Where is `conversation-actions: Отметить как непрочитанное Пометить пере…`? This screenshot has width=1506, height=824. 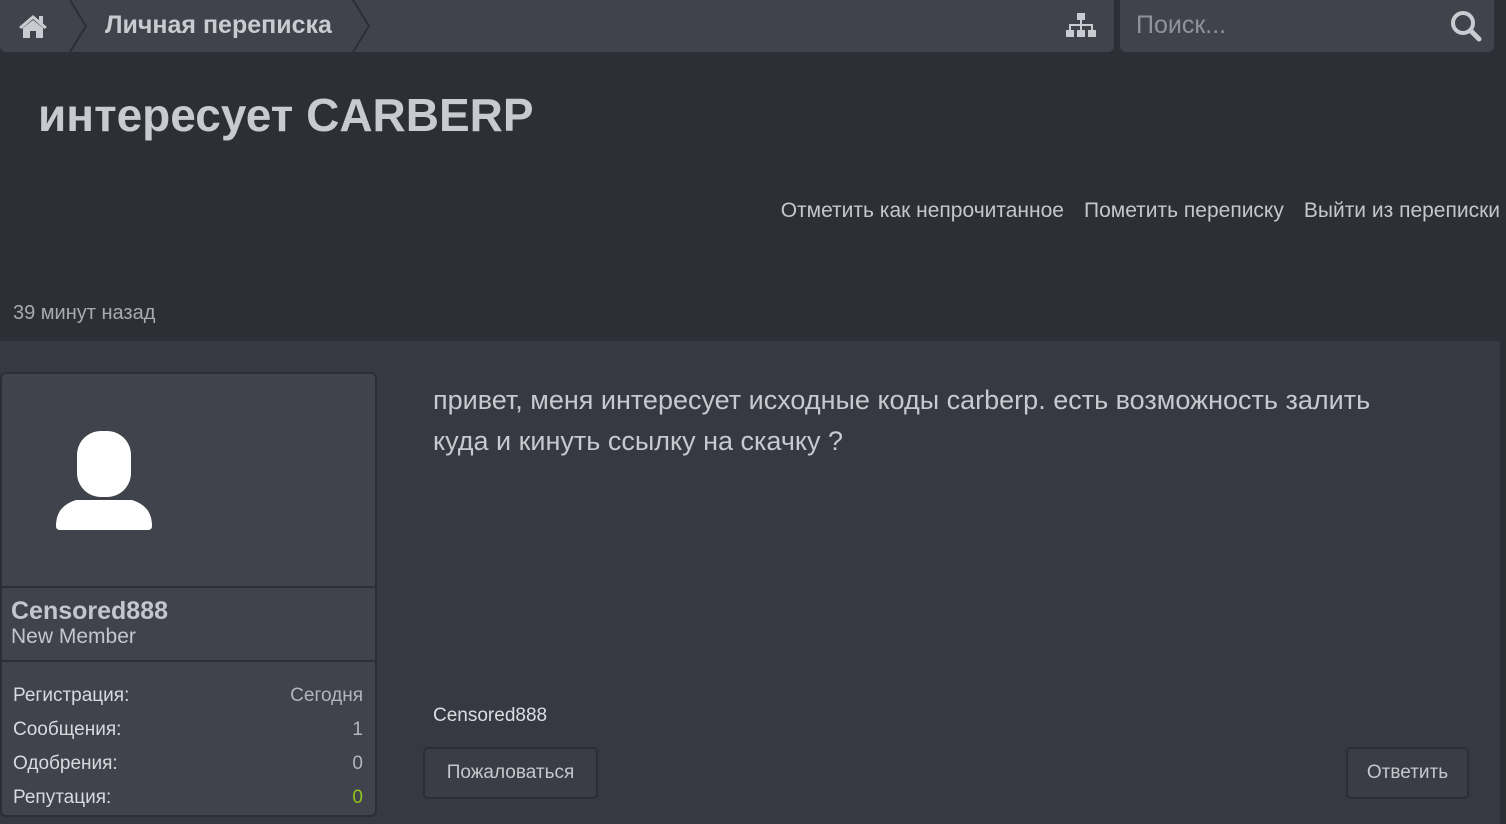
conversation-actions: Отметить как непрочитанное Пометить пере… is located at coordinates (1140, 211).